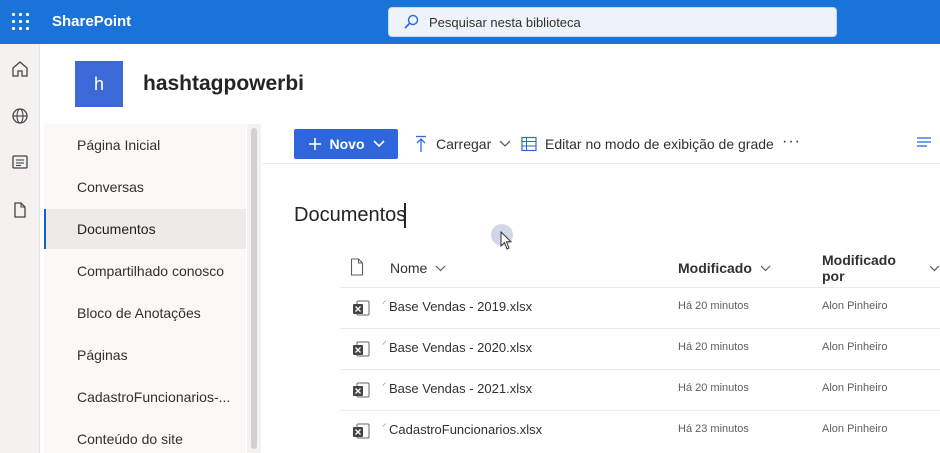 This screenshot has width=940, height=453. I want to click on view-options-icon, so click(924, 142).